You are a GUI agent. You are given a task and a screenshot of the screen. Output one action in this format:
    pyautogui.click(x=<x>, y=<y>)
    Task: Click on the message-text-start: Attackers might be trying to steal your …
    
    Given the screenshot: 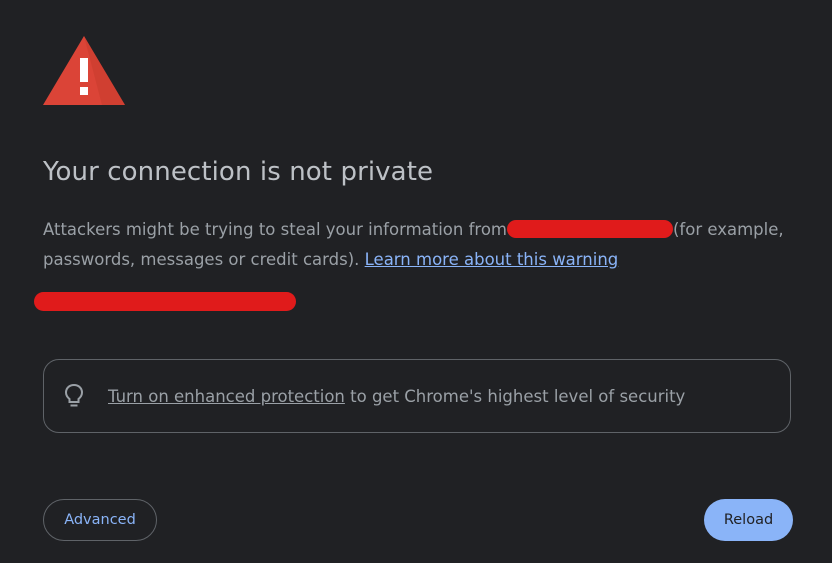 What is the action you would take?
    pyautogui.click(x=275, y=229)
    